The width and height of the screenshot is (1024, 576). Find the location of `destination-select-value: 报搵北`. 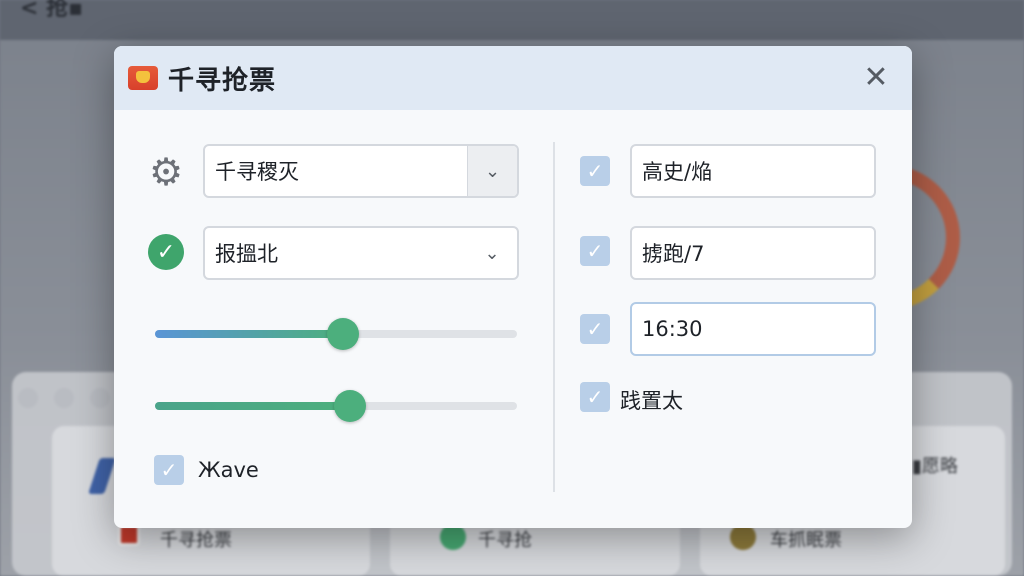

destination-select-value: 报搵北 is located at coordinates (246, 254).